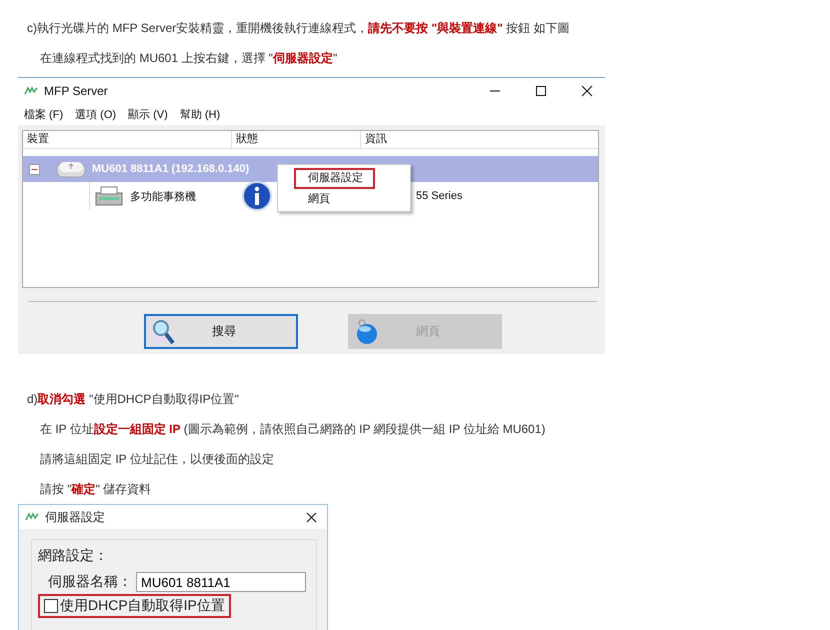  I want to click on search-icon, so click(163, 332).